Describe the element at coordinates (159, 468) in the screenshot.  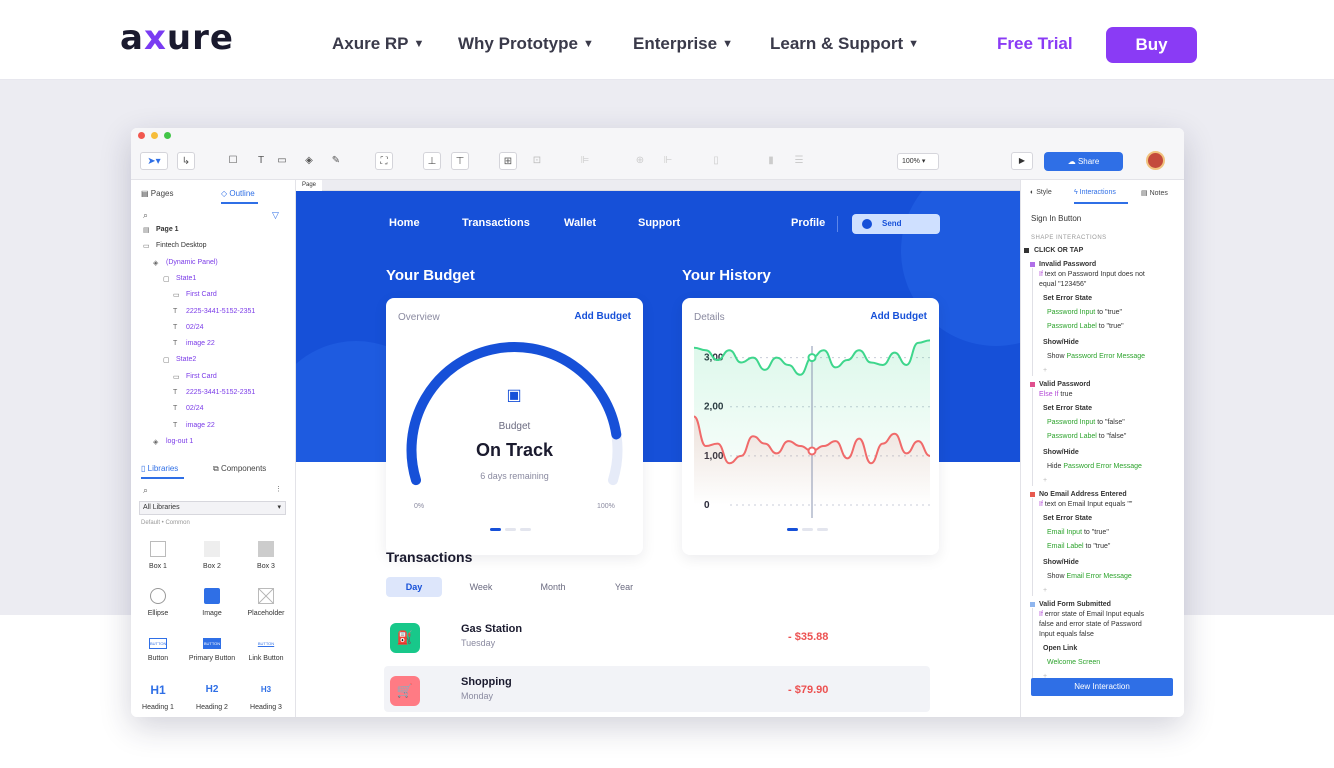
I see `tab-libraries: ▯ Libraries` at that location.